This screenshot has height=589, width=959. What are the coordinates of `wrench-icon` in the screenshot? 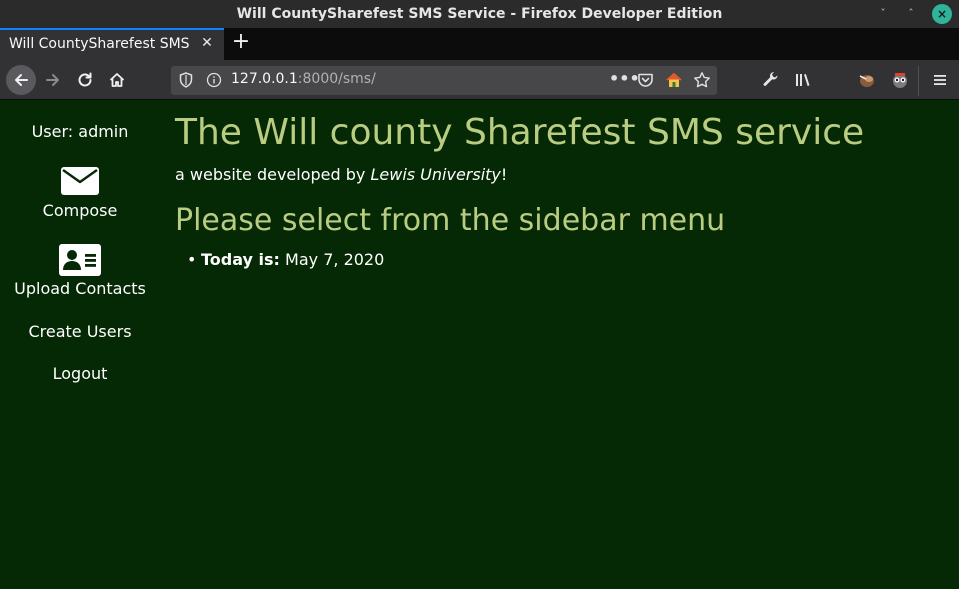 It's located at (770, 78).